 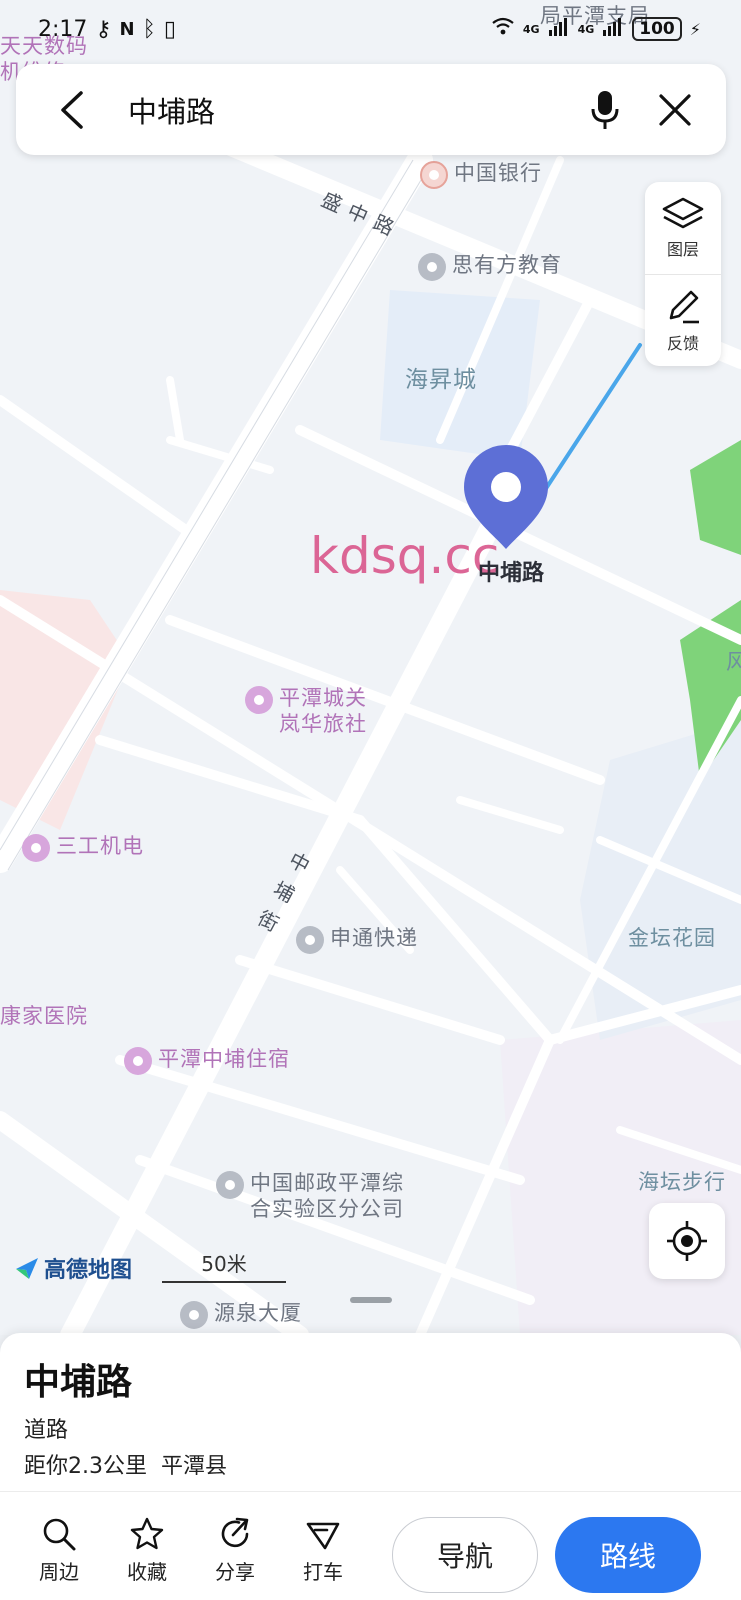 What do you see at coordinates (169, 29) in the screenshot?
I see `vibrate-icon: ▯` at bounding box center [169, 29].